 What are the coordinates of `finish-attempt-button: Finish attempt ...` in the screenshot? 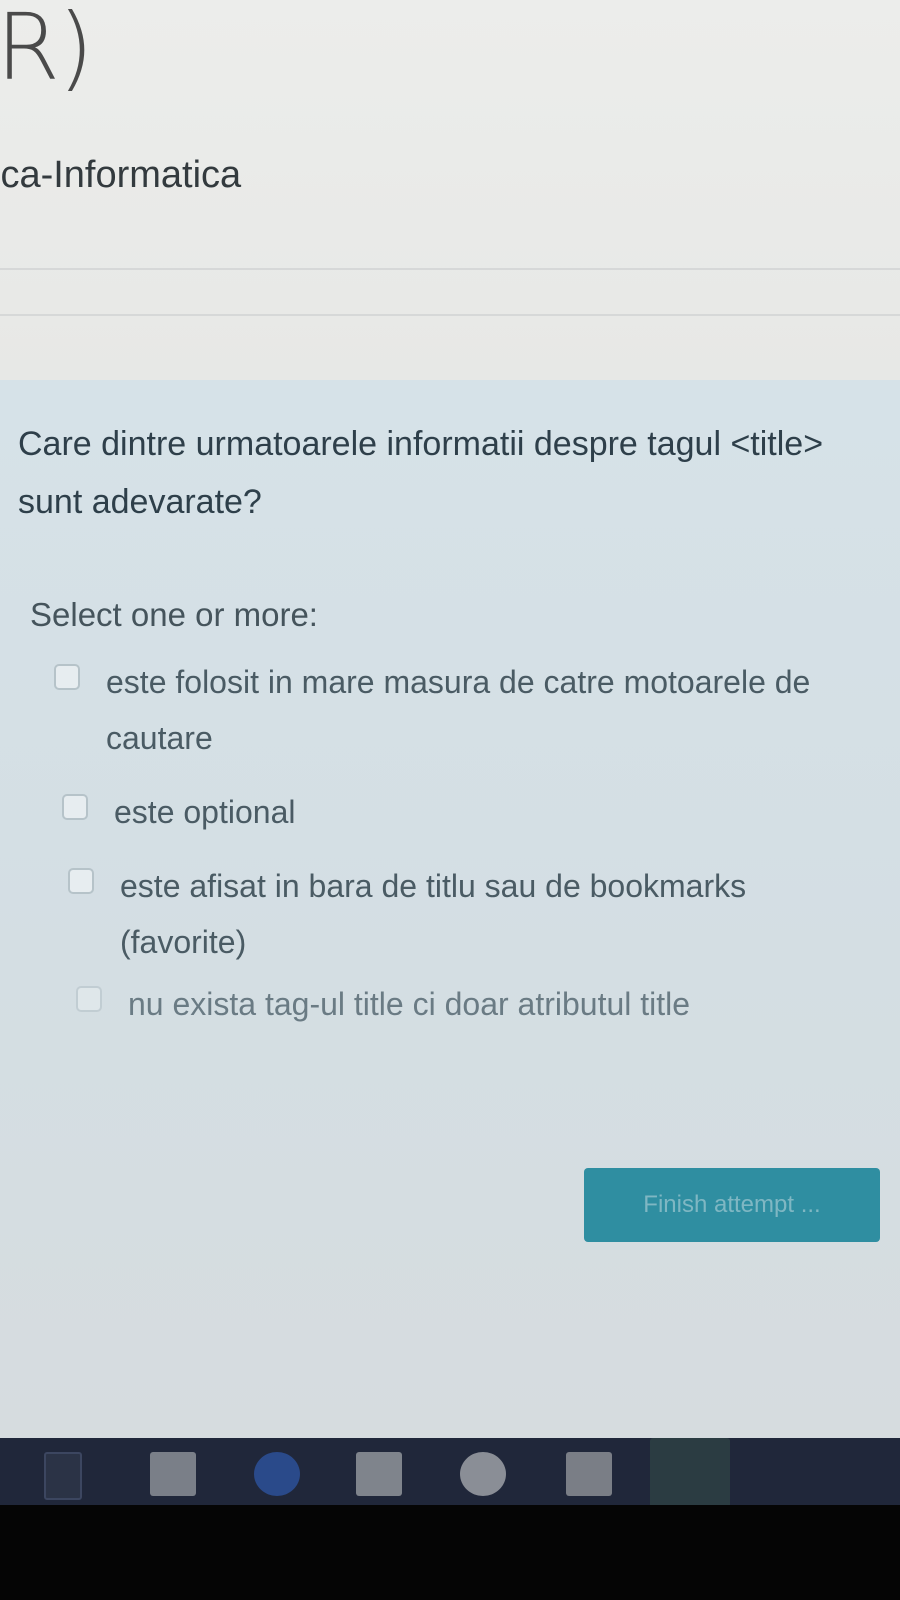 It's located at (732, 1205).